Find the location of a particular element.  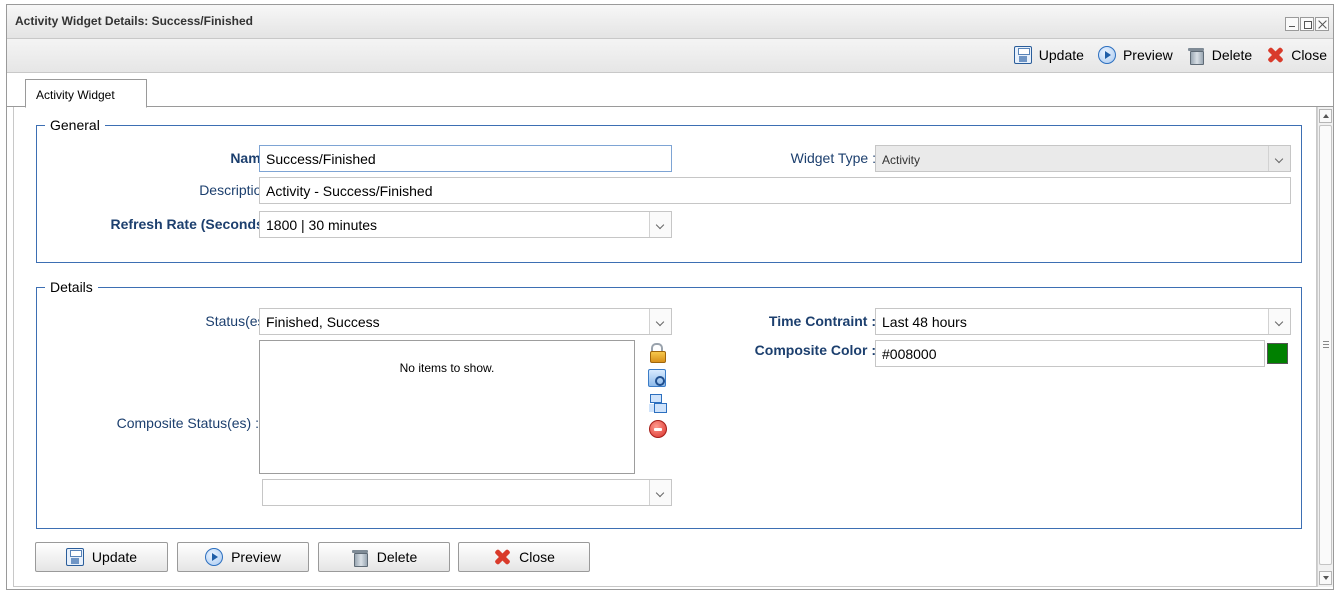

close-button-label: Close is located at coordinates (537, 557).